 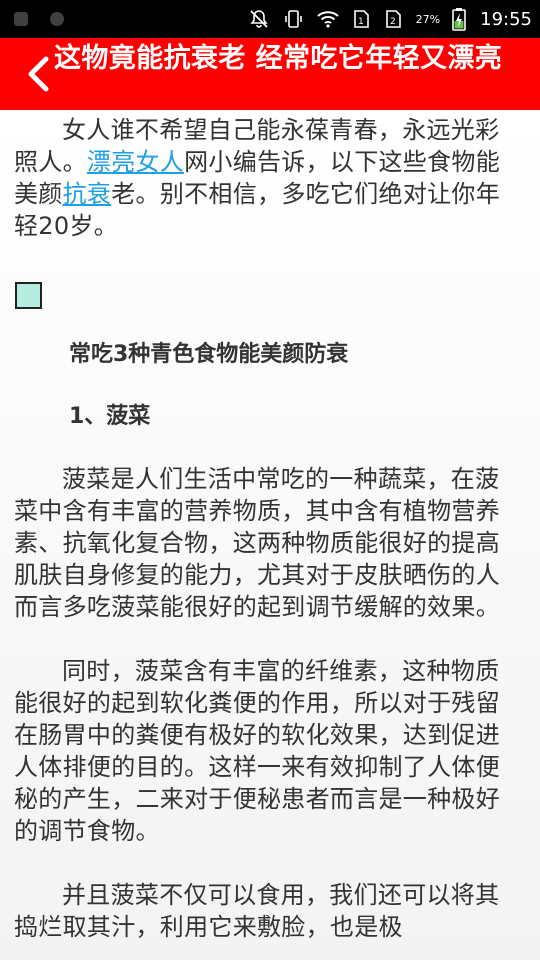 I want to click on battery-charging-icon, so click(x=459, y=19).